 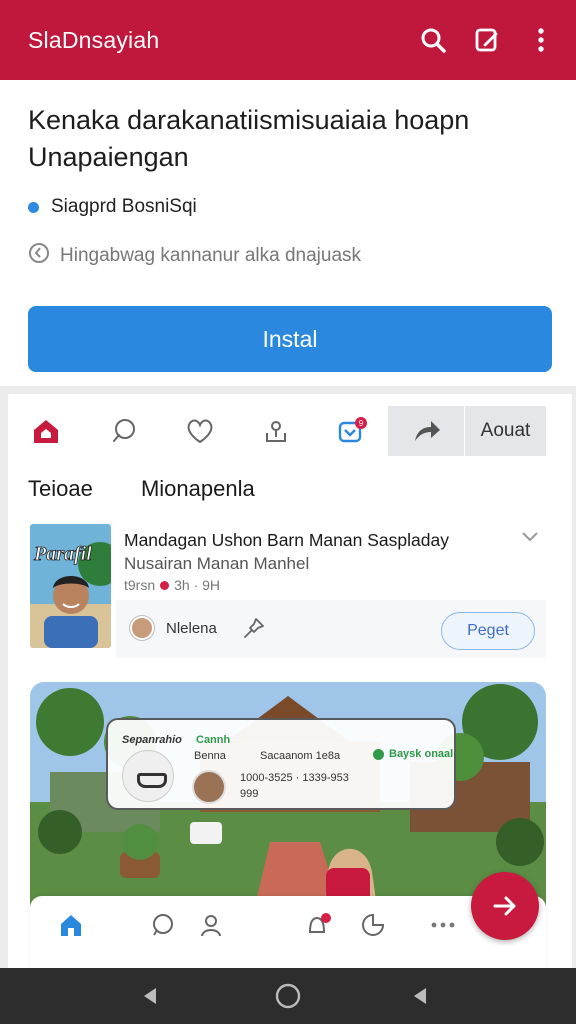 What do you see at coordinates (150, 996) in the screenshot?
I see `back-icon` at bounding box center [150, 996].